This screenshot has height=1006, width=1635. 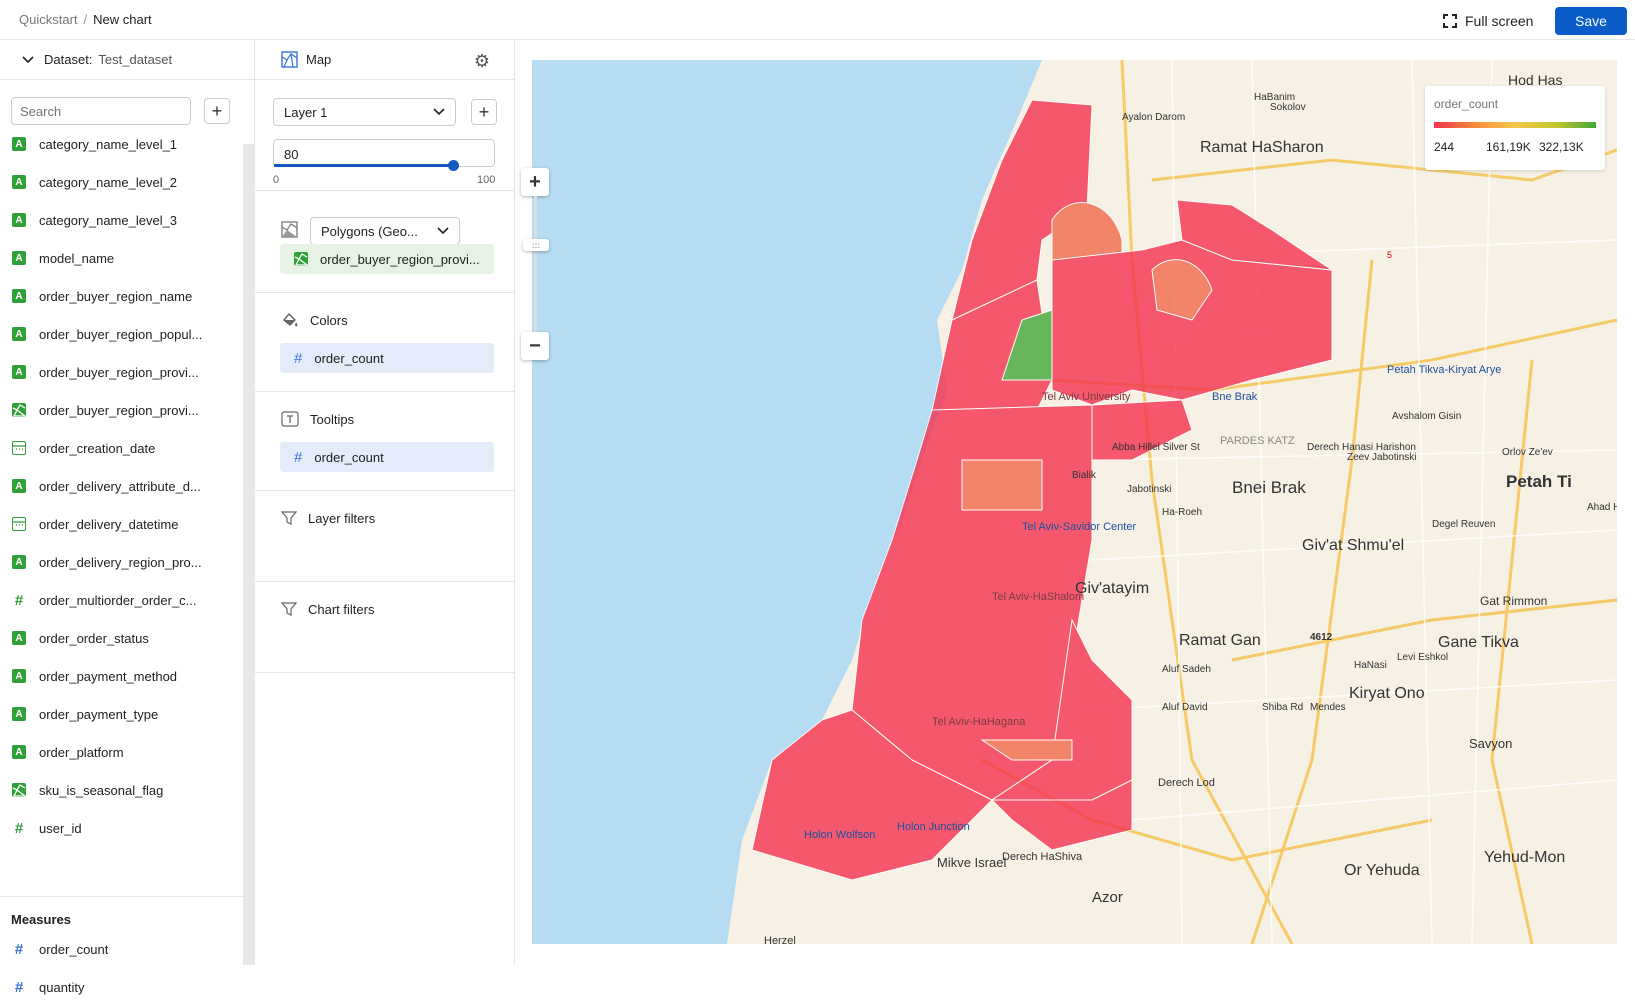 What do you see at coordinates (1488, 21) in the screenshot?
I see `fullscreen-button: Full screen` at bounding box center [1488, 21].